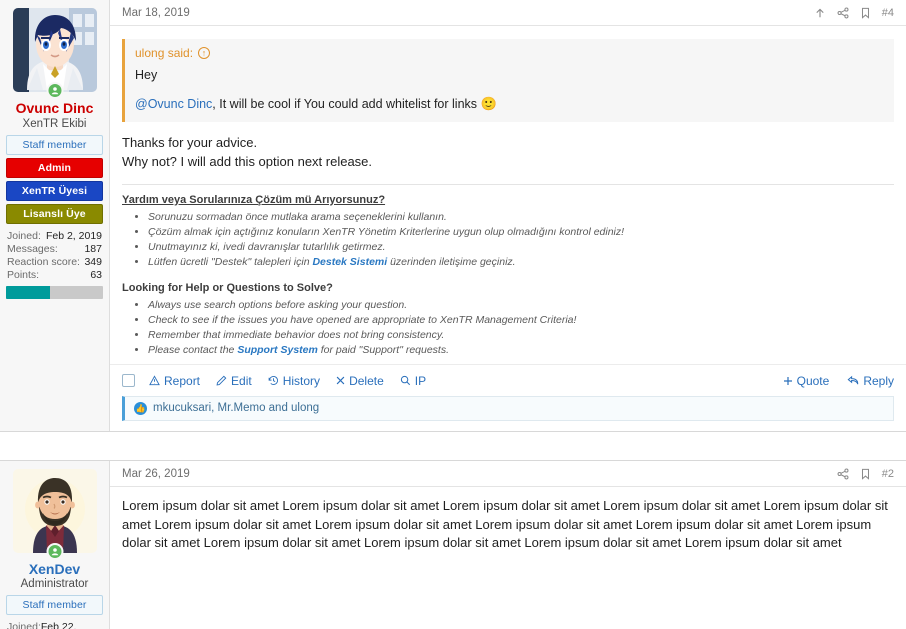  I want to click on history-label: History, so click(301, 380).